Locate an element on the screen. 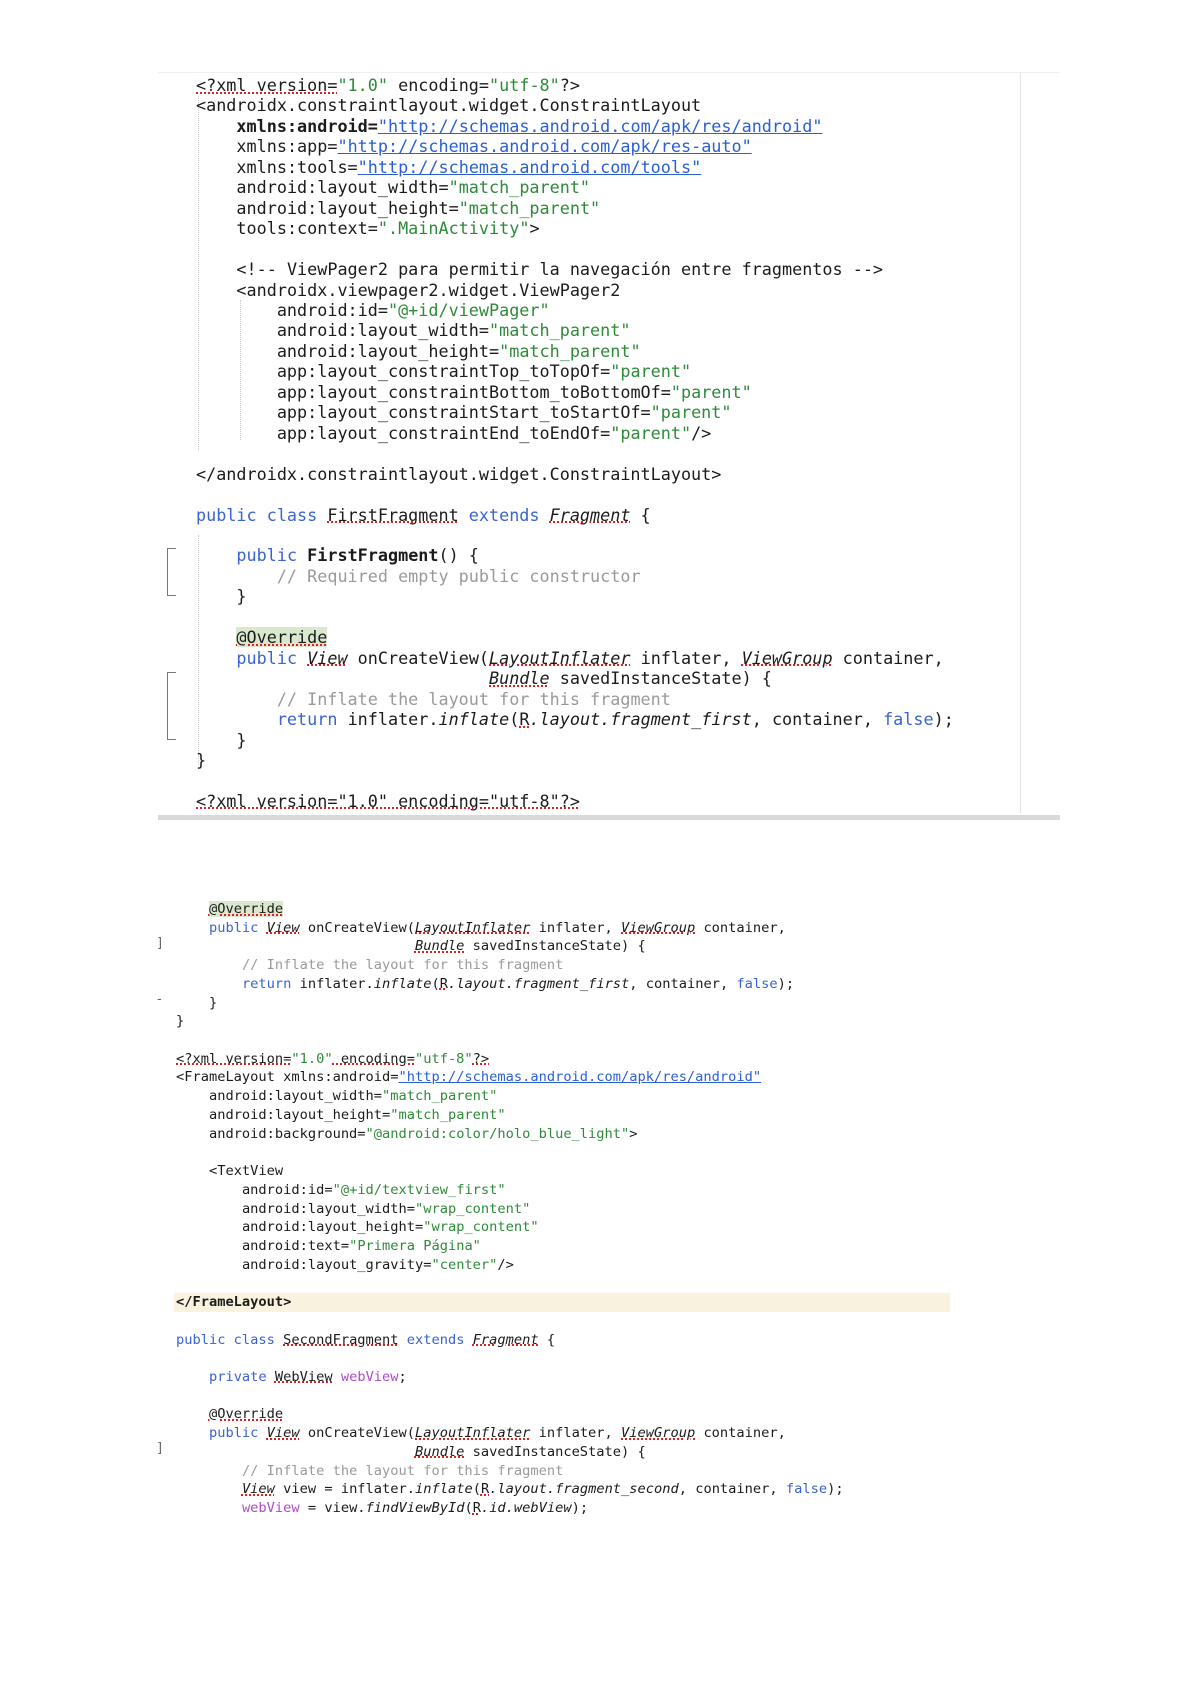  code-token: "match_parent" is located at coordinates (519, 187).